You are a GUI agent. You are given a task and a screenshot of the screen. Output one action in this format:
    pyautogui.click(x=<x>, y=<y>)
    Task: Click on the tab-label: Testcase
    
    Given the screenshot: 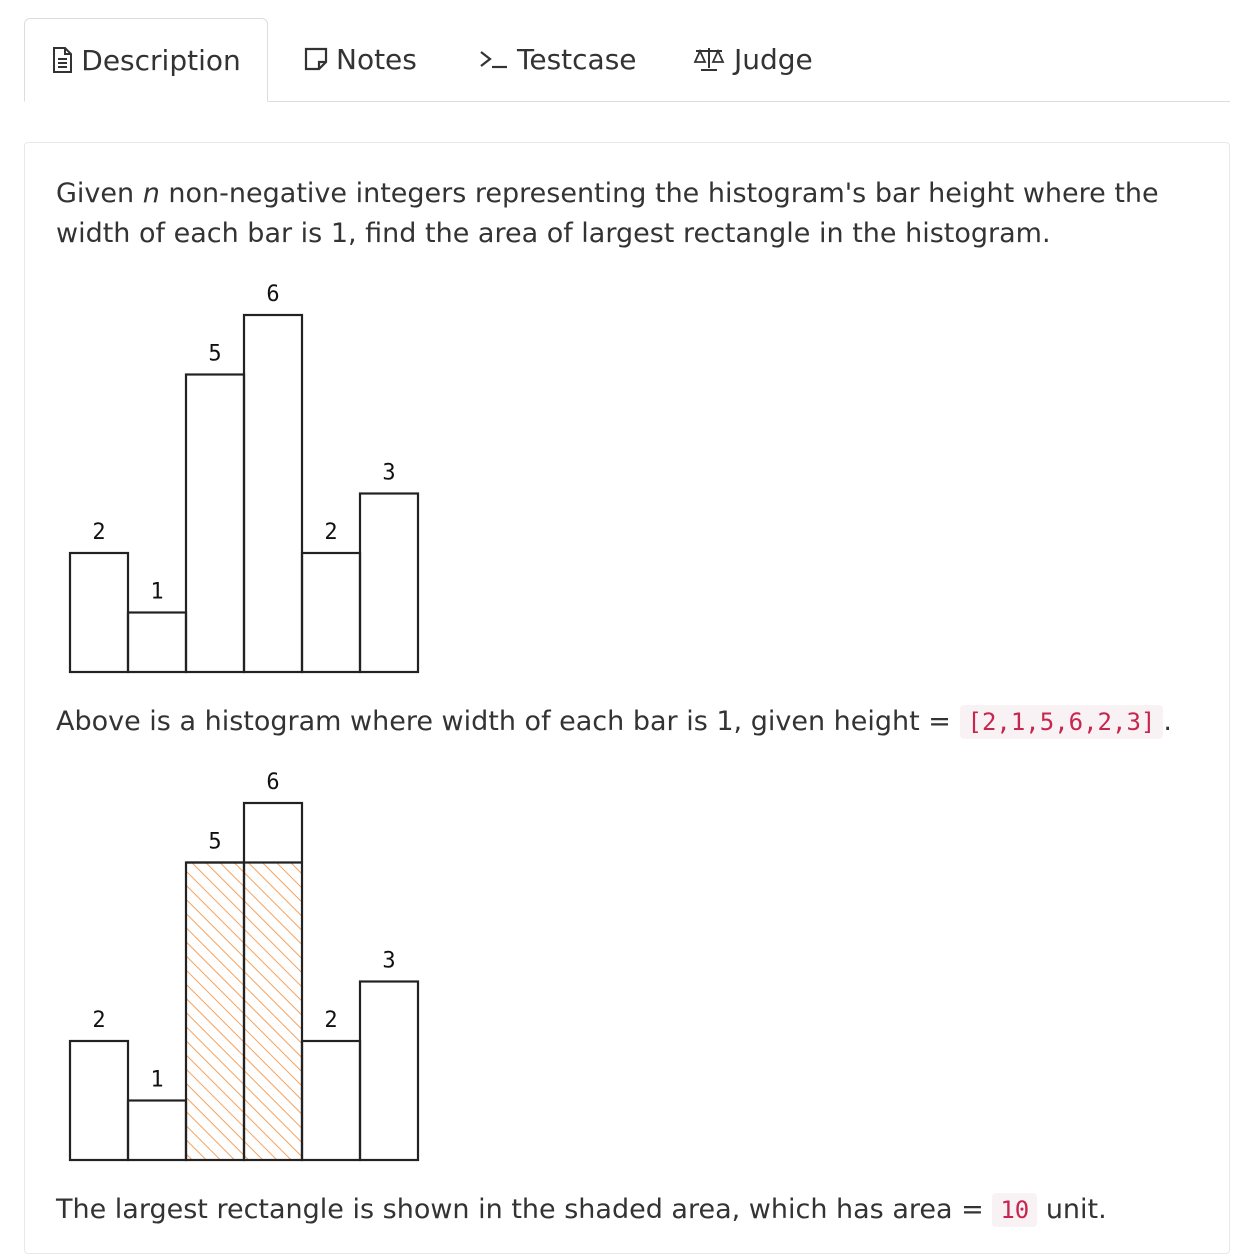 What is the action you would take?
    pyautogui.click(x=577, y=59)
    